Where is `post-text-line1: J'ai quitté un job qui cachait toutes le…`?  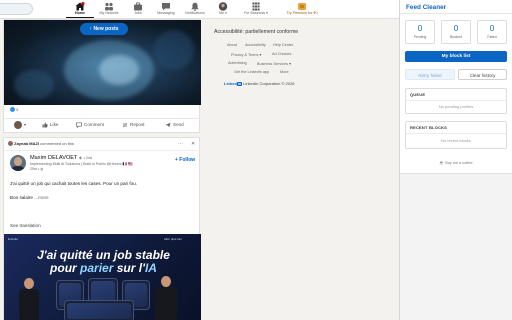 post-text-line1: J'ai quitté un job qui cachait toutes le… is located at coordinates (74, 183).